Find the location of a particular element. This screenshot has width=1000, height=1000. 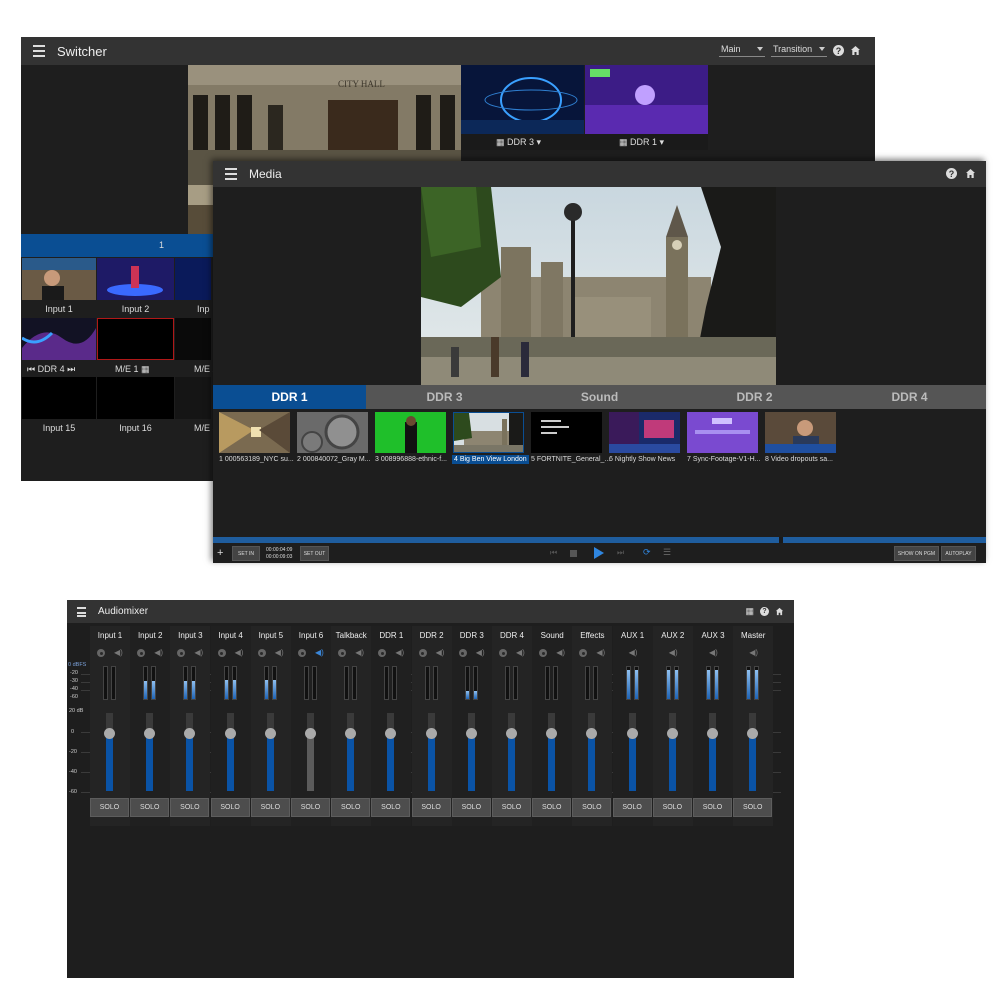

ddr4-transport: ⏮ DDR 4 ⏭ is located at coordinates (51, 369).